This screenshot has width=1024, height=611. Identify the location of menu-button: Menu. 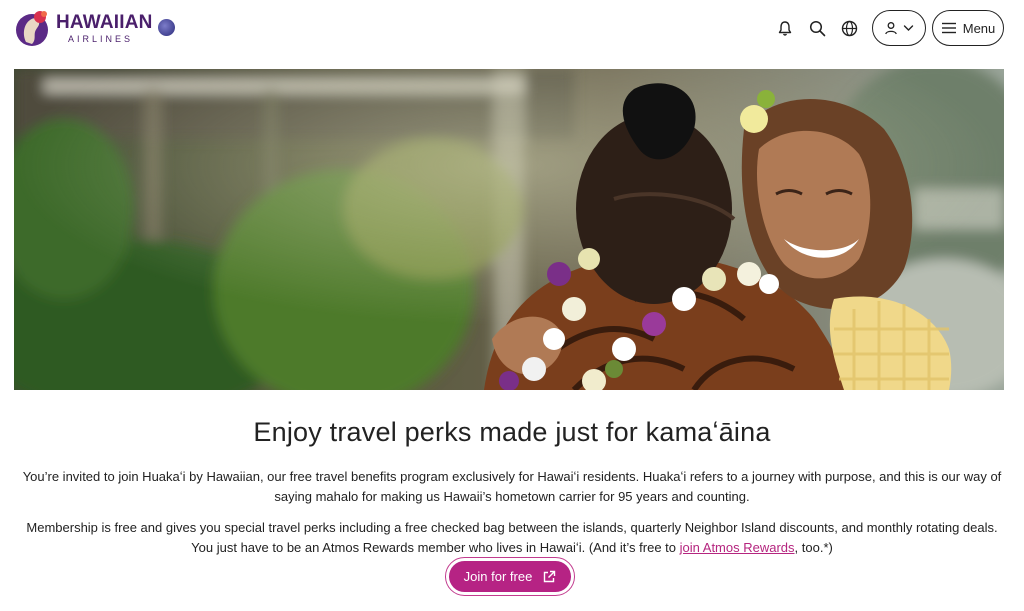
(968, 28).